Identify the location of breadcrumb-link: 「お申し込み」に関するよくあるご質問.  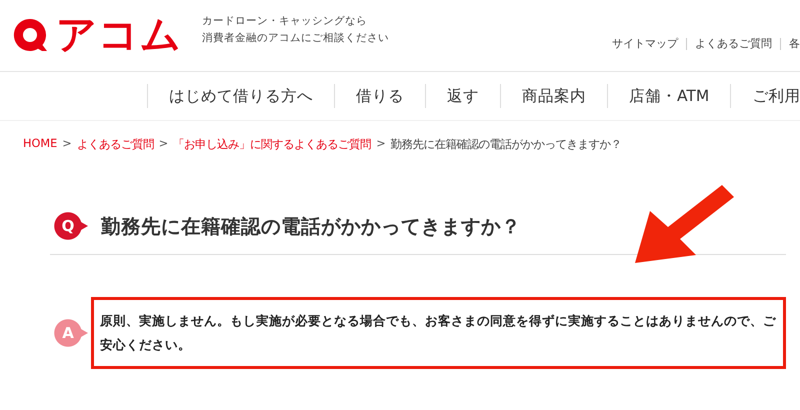
(272, 151).